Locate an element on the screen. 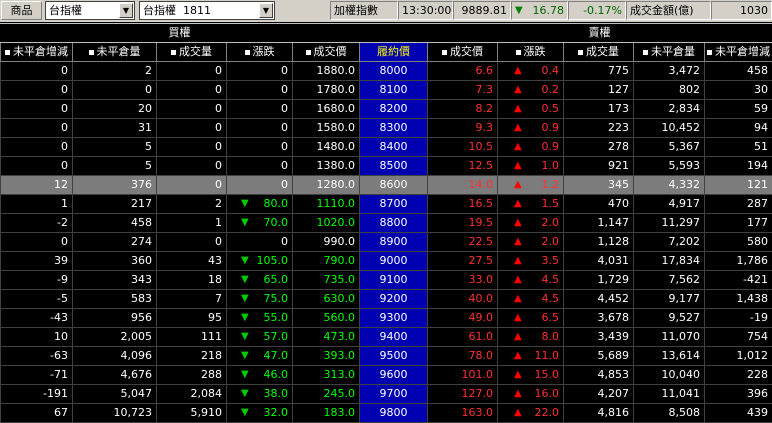 The image size is (772, 423). table-row: 0 274 0 0 990.0 8900 22.5 2.0 ▲ 1,128 7,202 580 is located at coordinates (386, 242).